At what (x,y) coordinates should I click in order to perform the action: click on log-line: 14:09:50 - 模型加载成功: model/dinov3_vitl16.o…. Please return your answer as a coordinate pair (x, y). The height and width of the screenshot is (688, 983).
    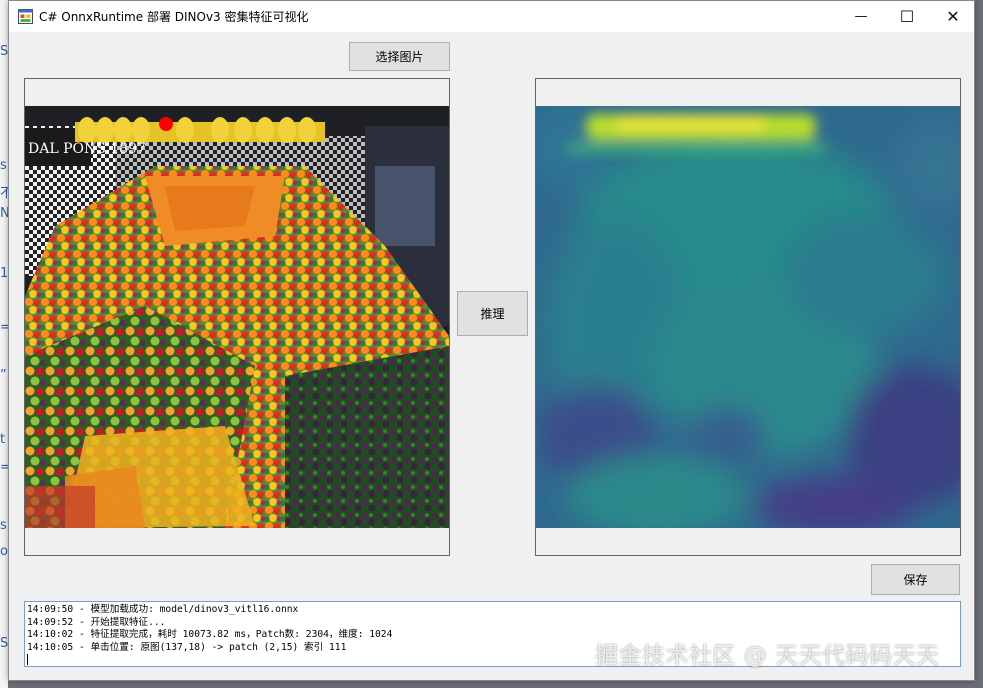
    Looking at the image, I should click on (163, 609).